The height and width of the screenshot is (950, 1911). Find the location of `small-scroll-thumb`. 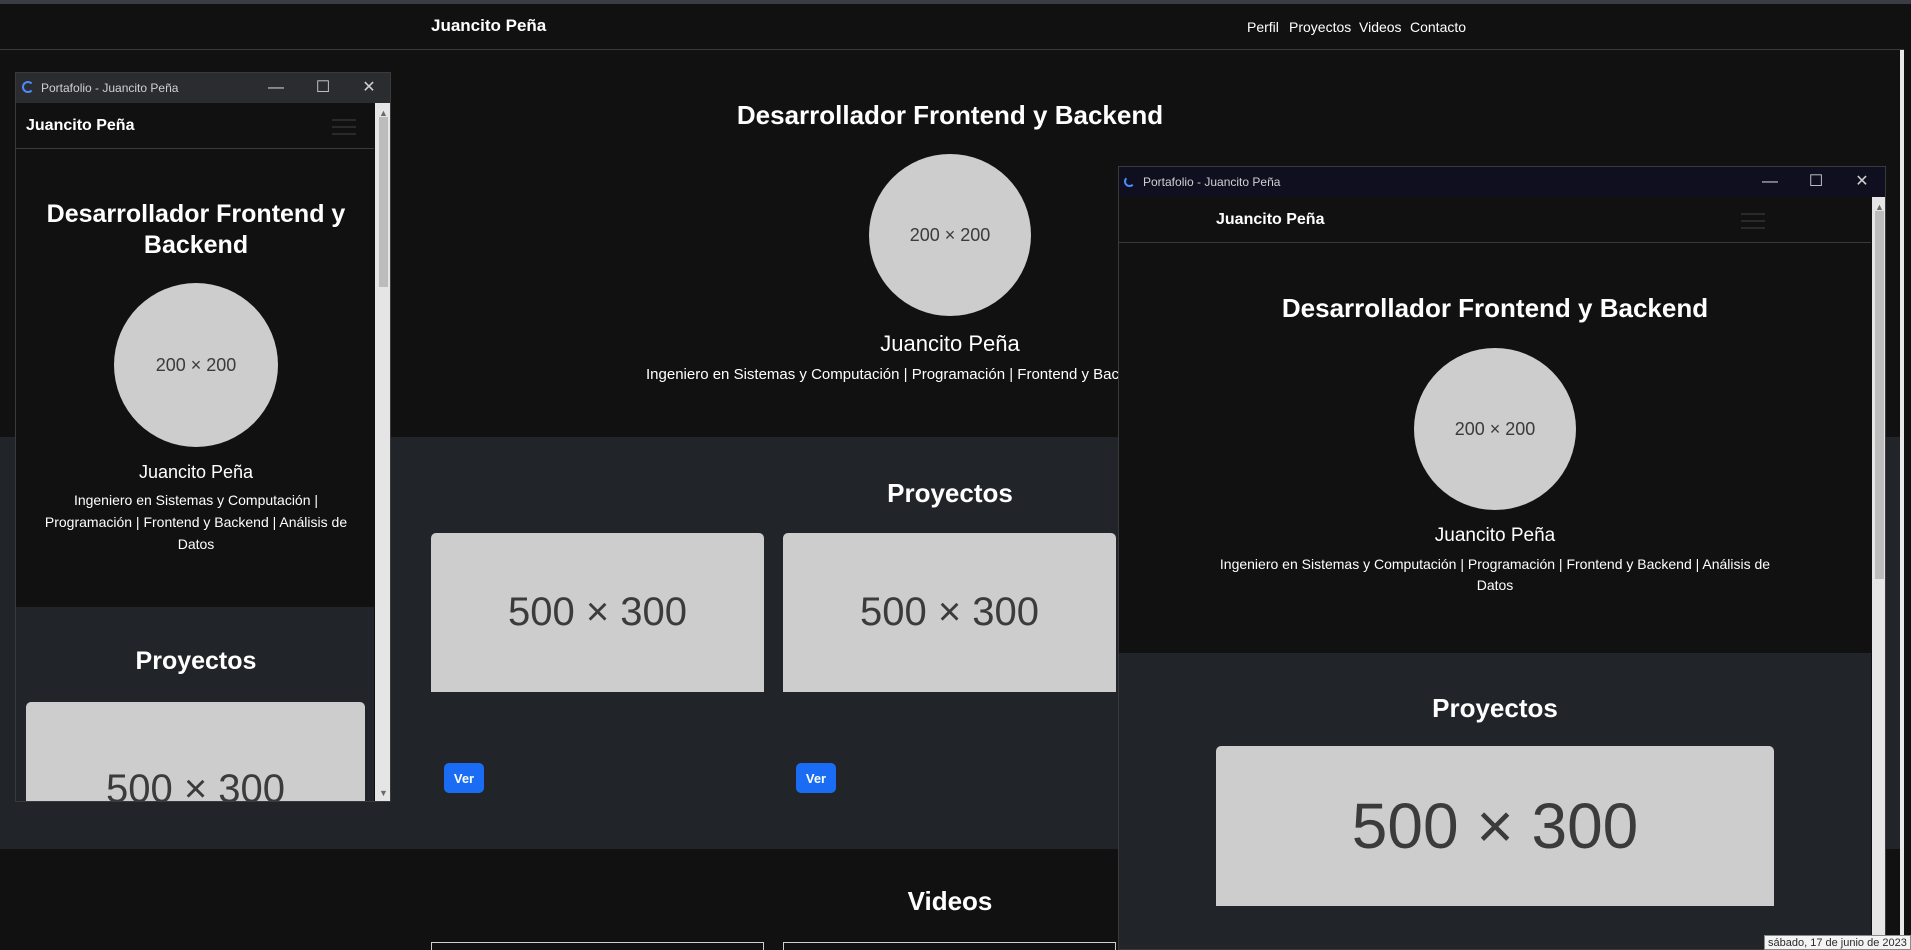

small-scroll-thumb is located at coordinates (383, 202).